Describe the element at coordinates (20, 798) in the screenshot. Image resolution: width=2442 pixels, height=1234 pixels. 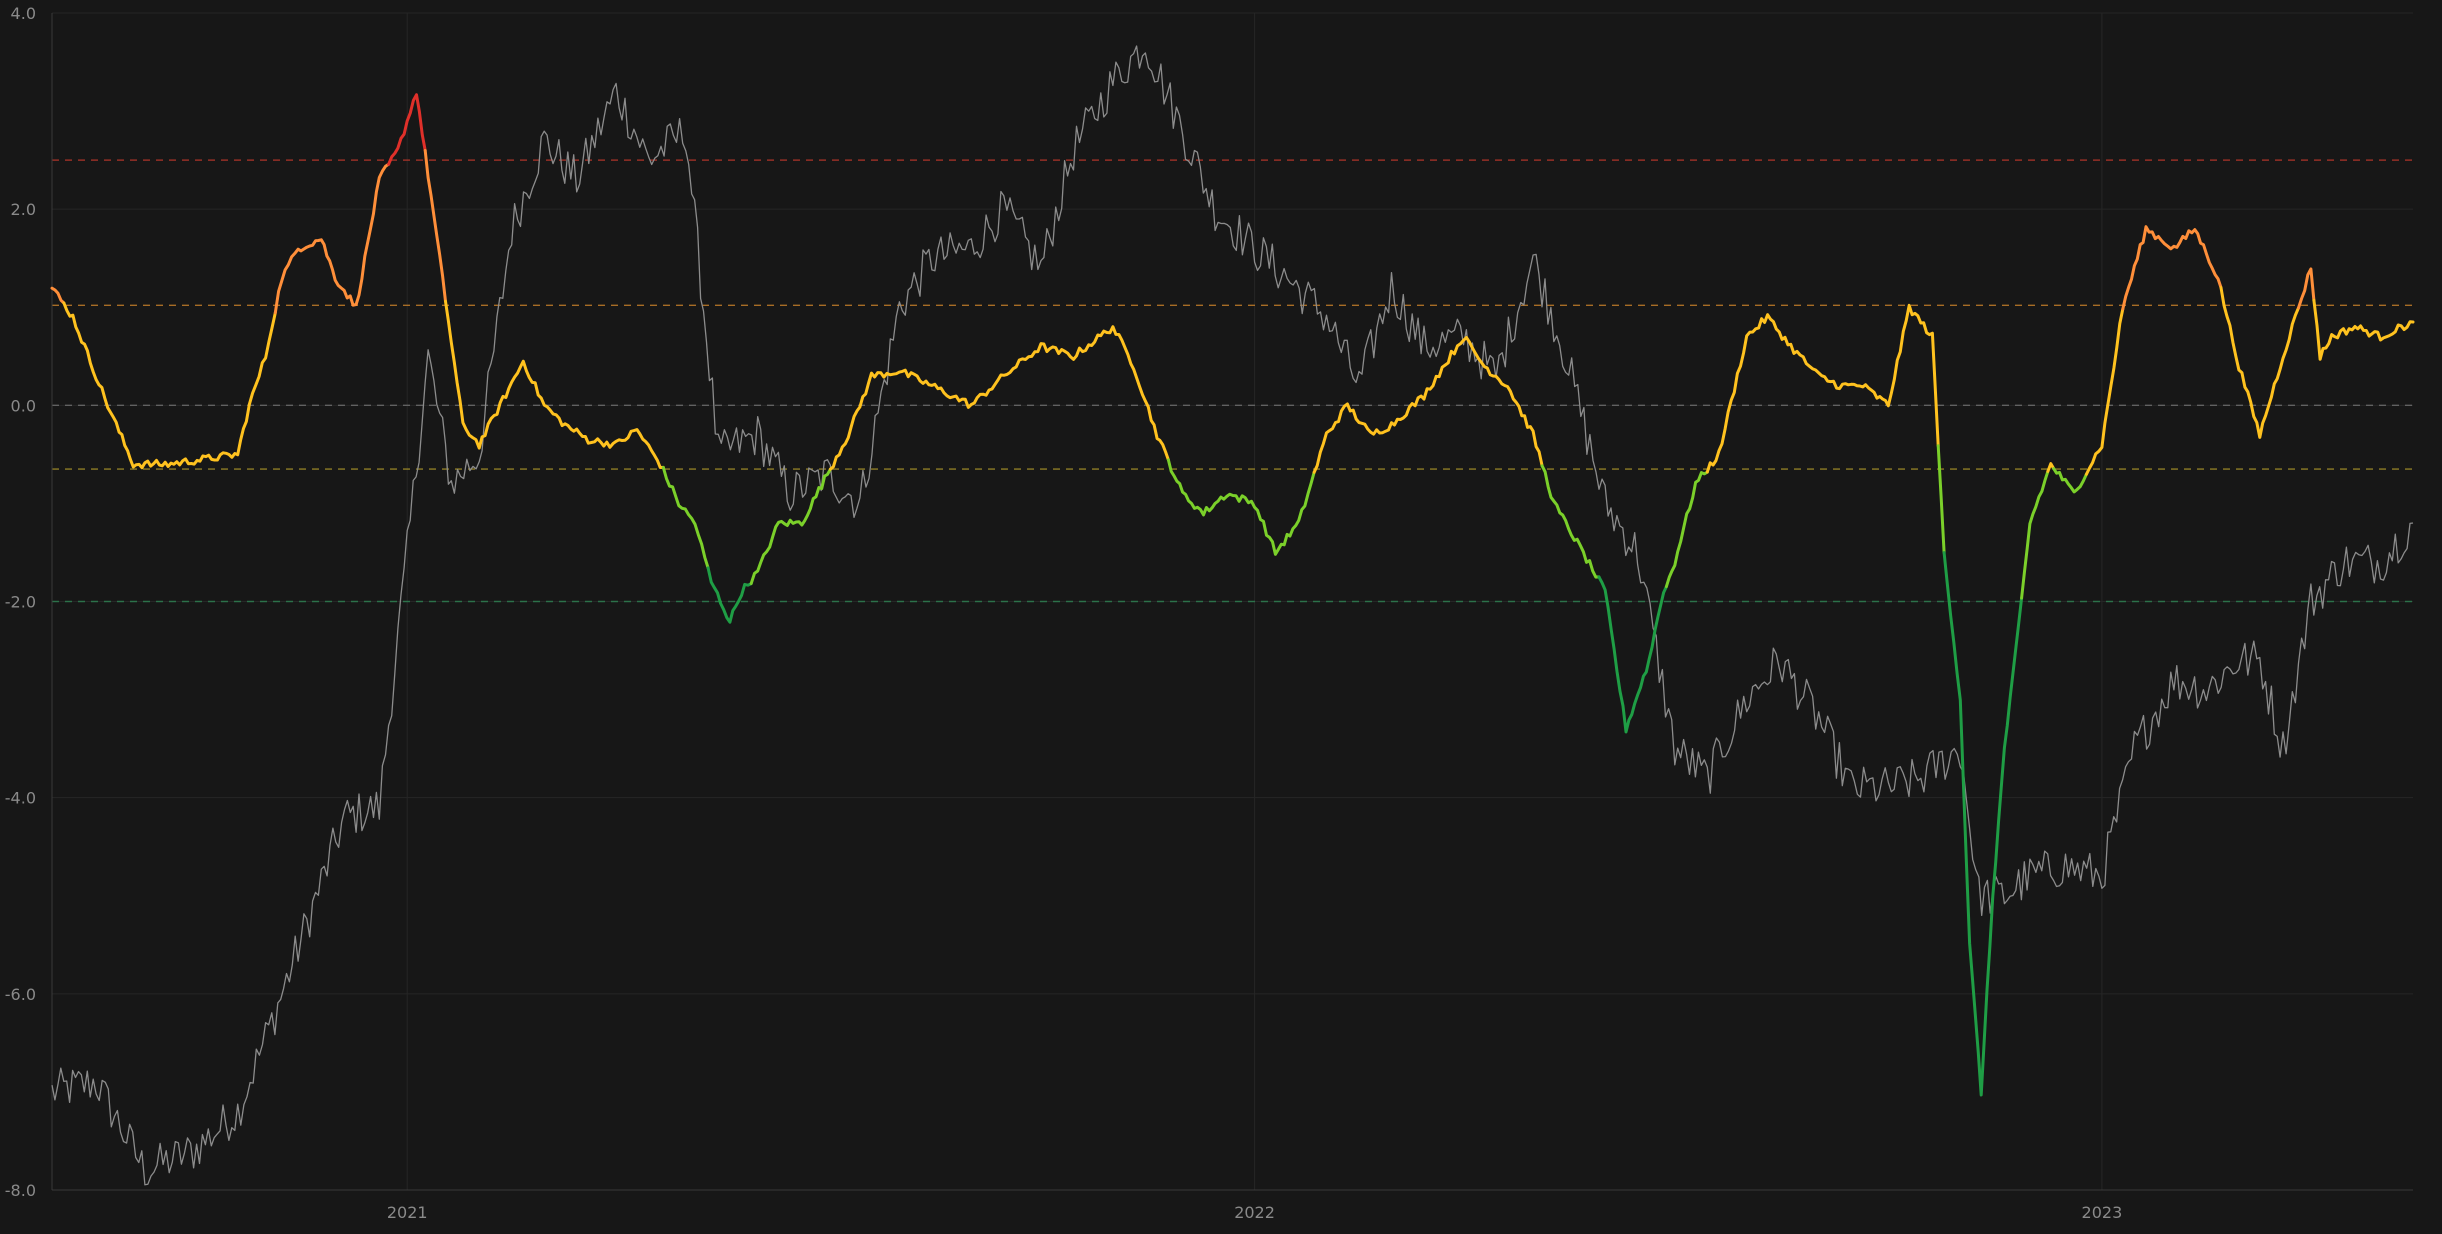
I see `y-tick-label: -4.0` at that location.